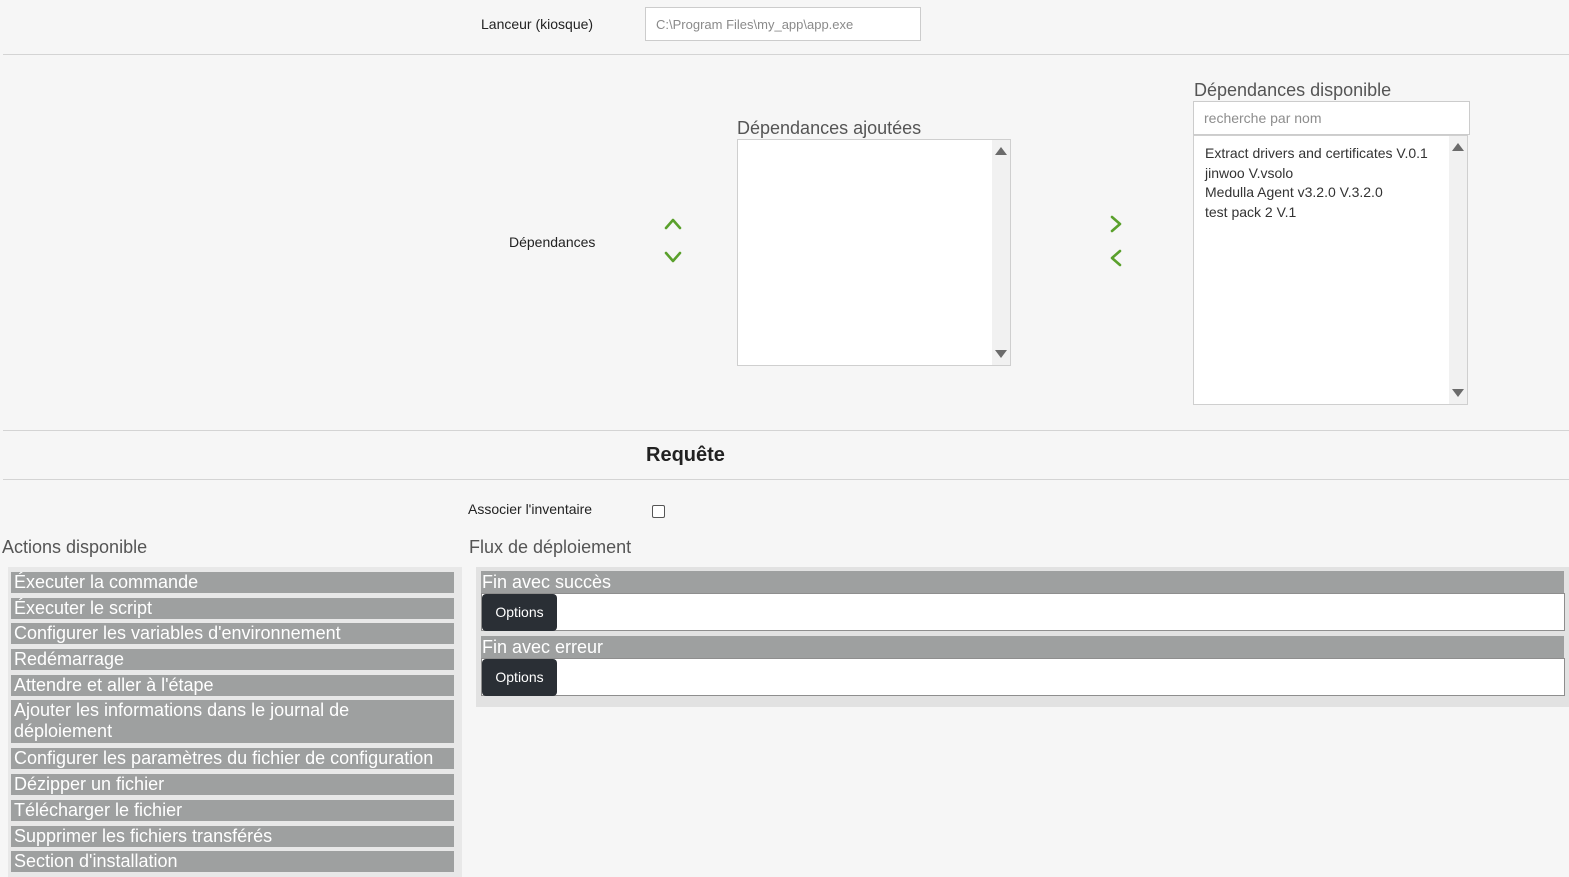  I want to click on added-dependencies-list, so click(874, 252).